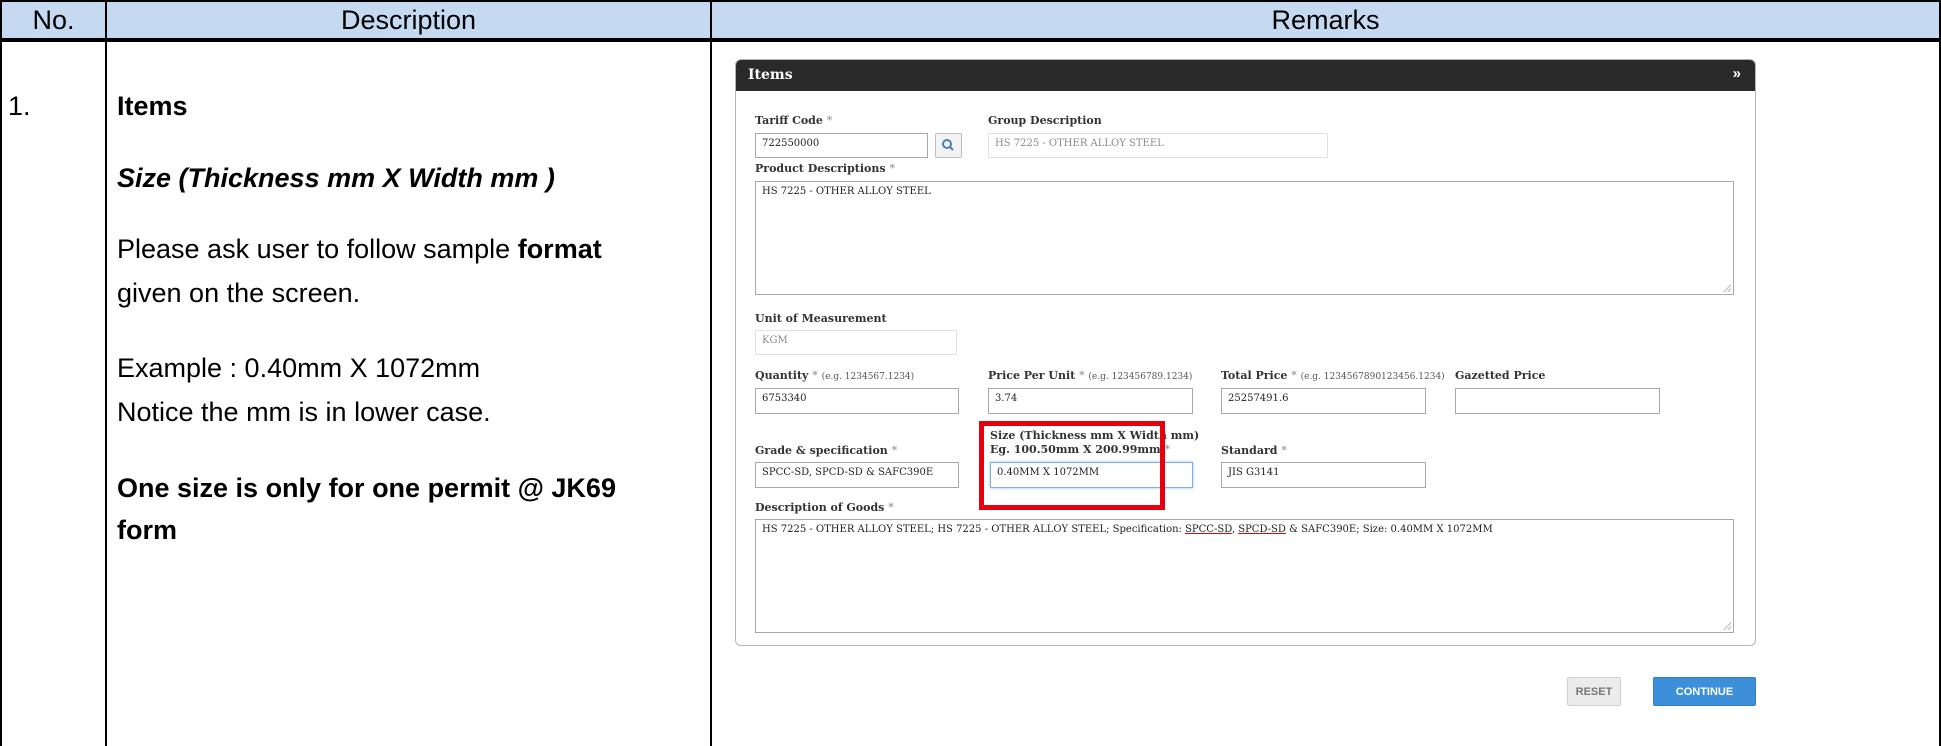  I want to click on instruction-text: Please ask user to follow sample, so click(317, 249).